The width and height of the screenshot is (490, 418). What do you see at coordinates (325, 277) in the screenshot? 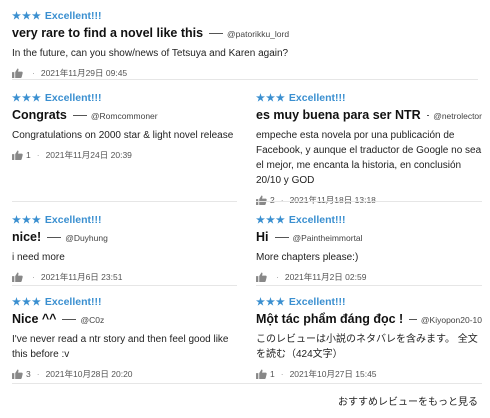
I see `review-date: 2021年11月2日 02:59` at bounding box center [325, 277].